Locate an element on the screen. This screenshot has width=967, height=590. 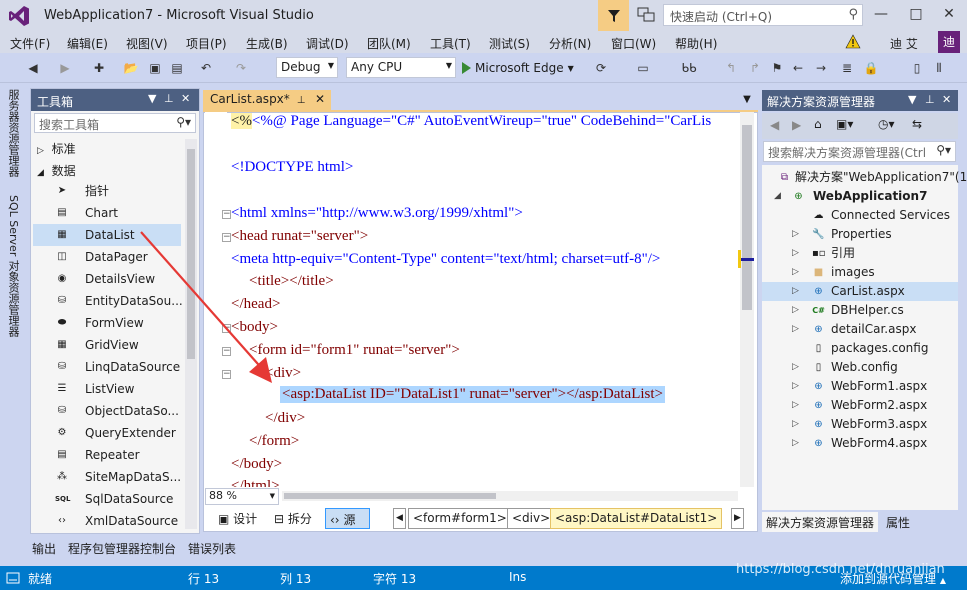
breadcrumb-div: <div> is located at coordinates (531, 518).